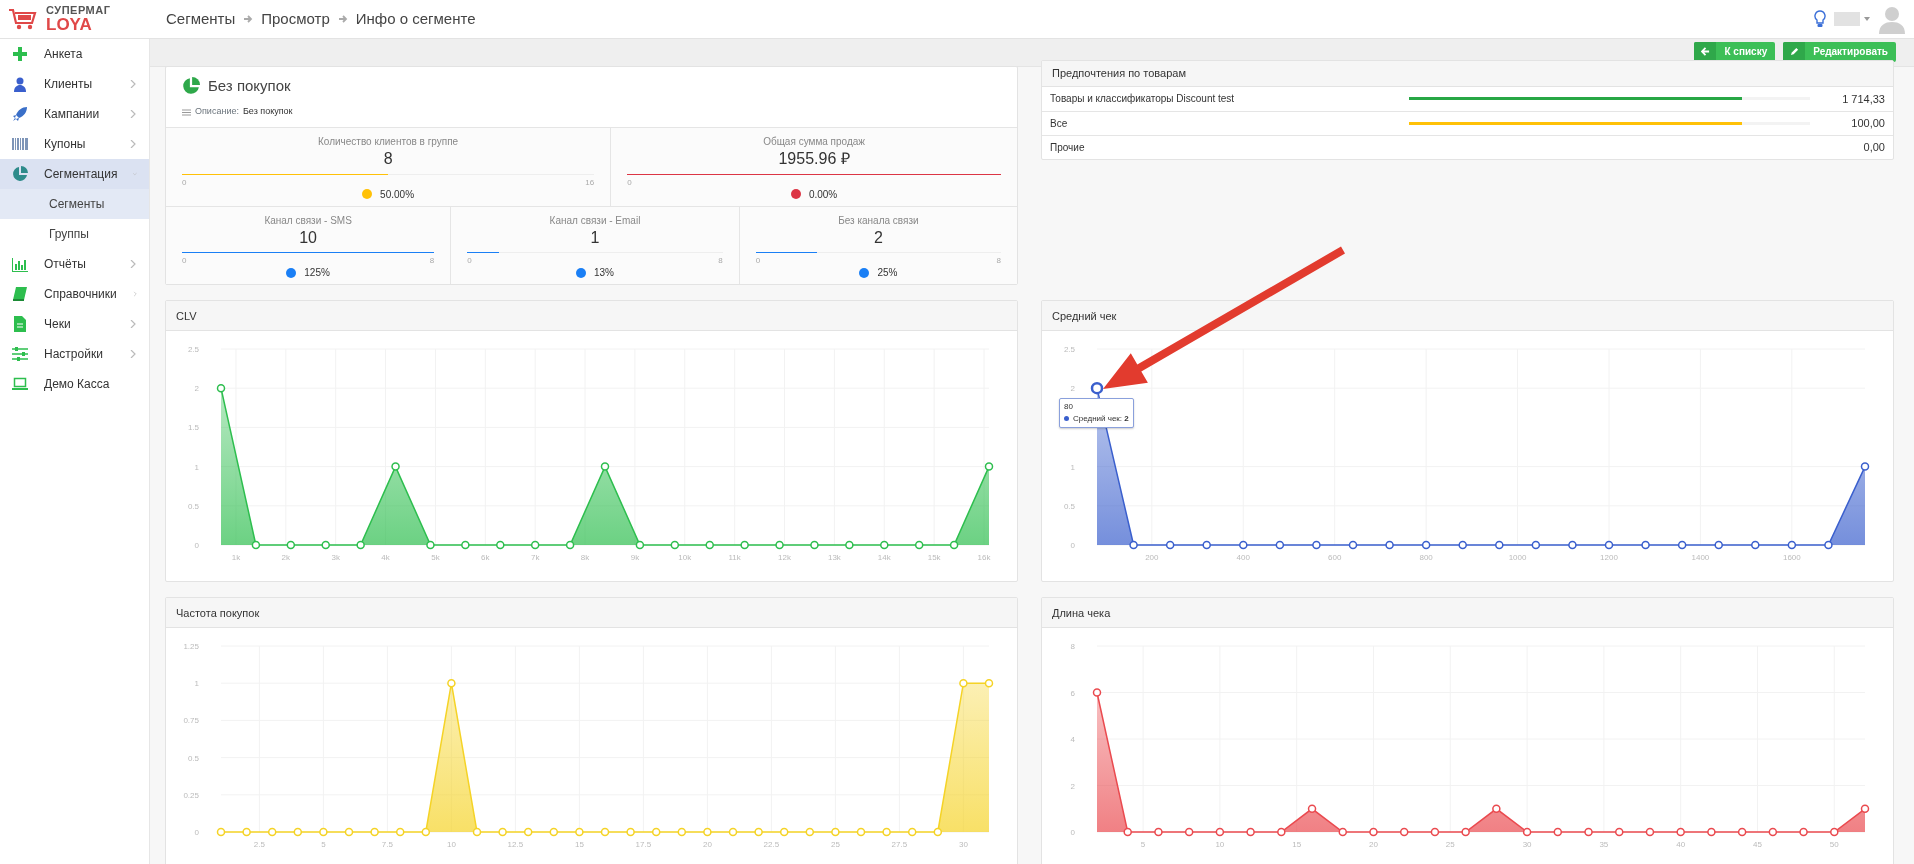 The height and width of the screenshot is (864, 1914). Describe the element at coordinates (295, 19) in the screenshot. I see `breadcrumb-link: Просмотр` at that location.